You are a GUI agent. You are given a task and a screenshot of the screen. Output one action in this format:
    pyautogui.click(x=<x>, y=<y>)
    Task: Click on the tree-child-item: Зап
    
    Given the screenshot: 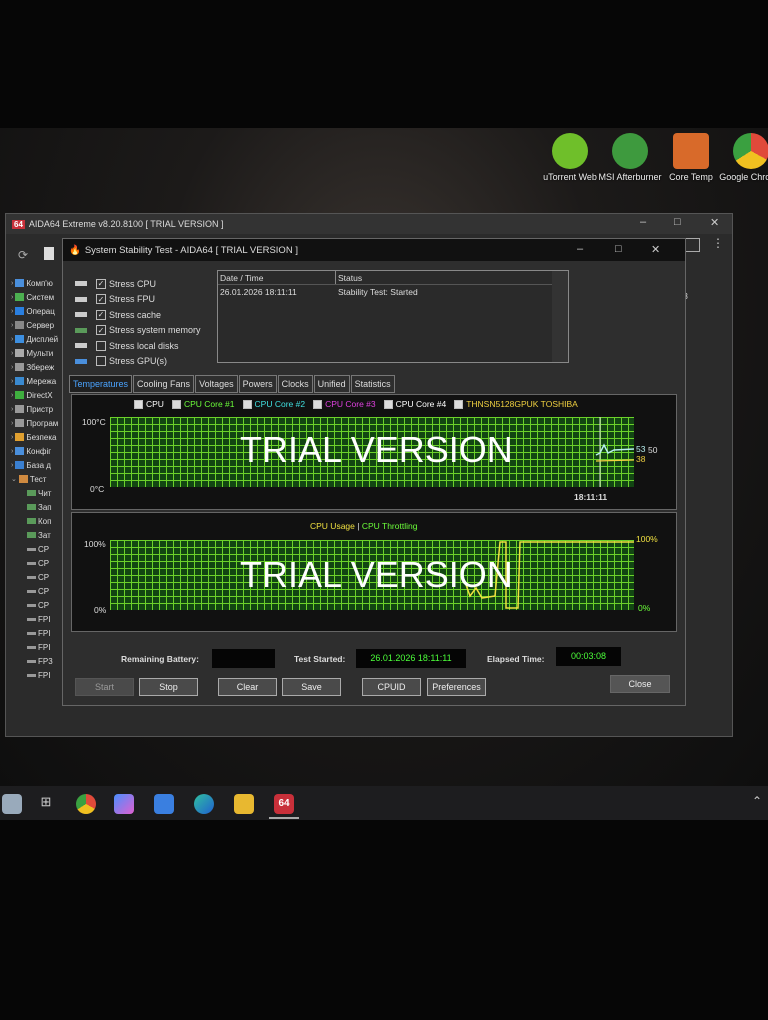 What is the action you would take?
    pyautogui.click(x=39, y=507)
    